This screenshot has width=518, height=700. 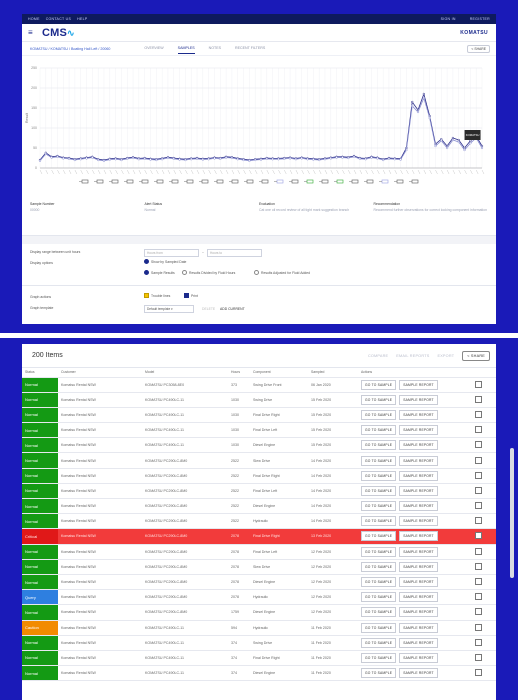 What do you see at coordinates (208, 272) in the screenshot?
I see `radio-divided-by-fluid-hours: Results Divided by Fluid Hours` at bounding box center [208, 272].